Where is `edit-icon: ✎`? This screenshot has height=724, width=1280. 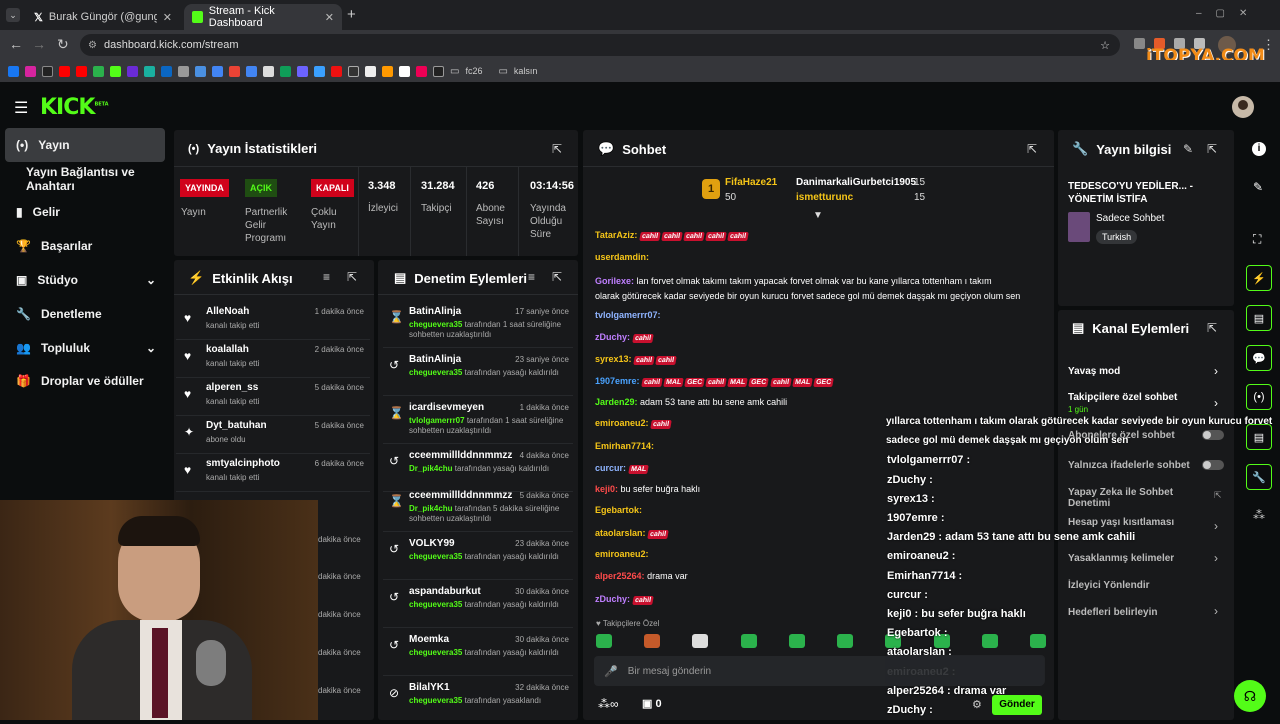
edit-icon: ✎ is located at coordinates (1258, 187).